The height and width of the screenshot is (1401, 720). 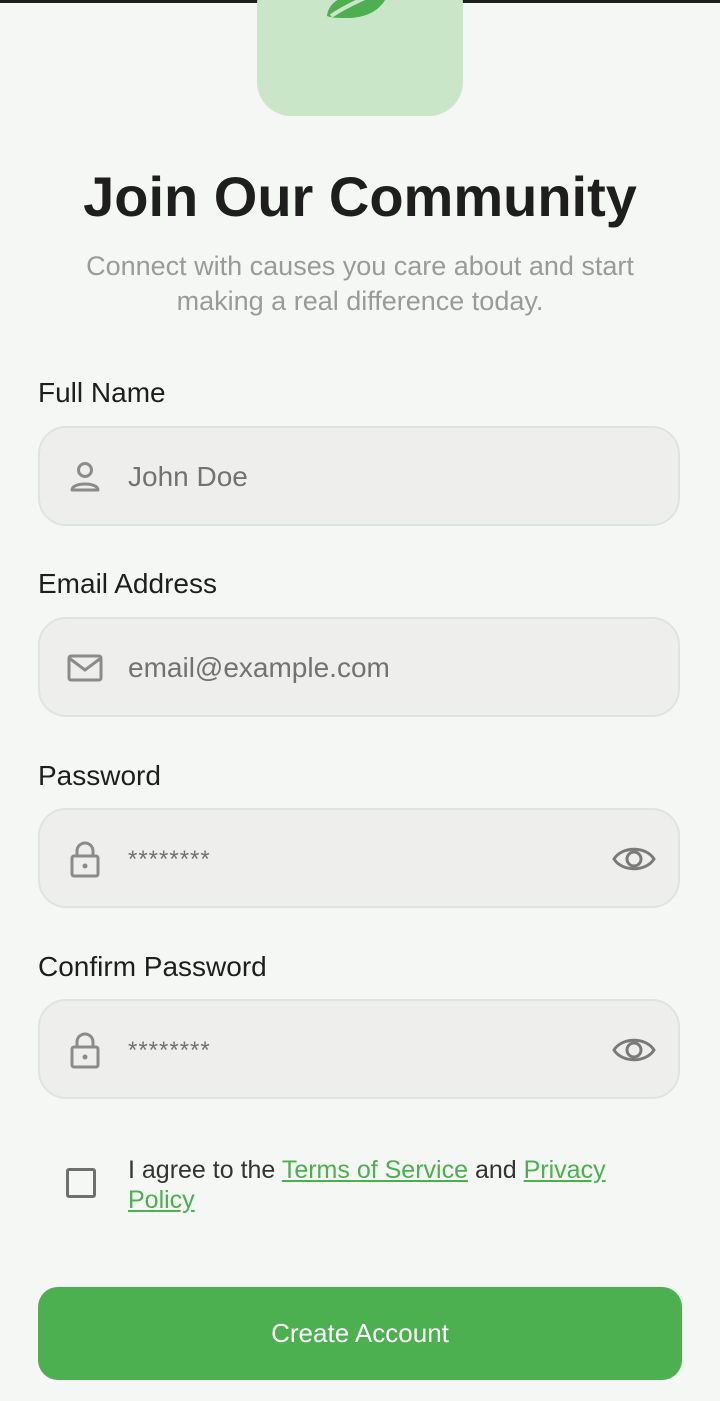 I want to click on full-name-field: John Doe, so click(x=359, y=476).